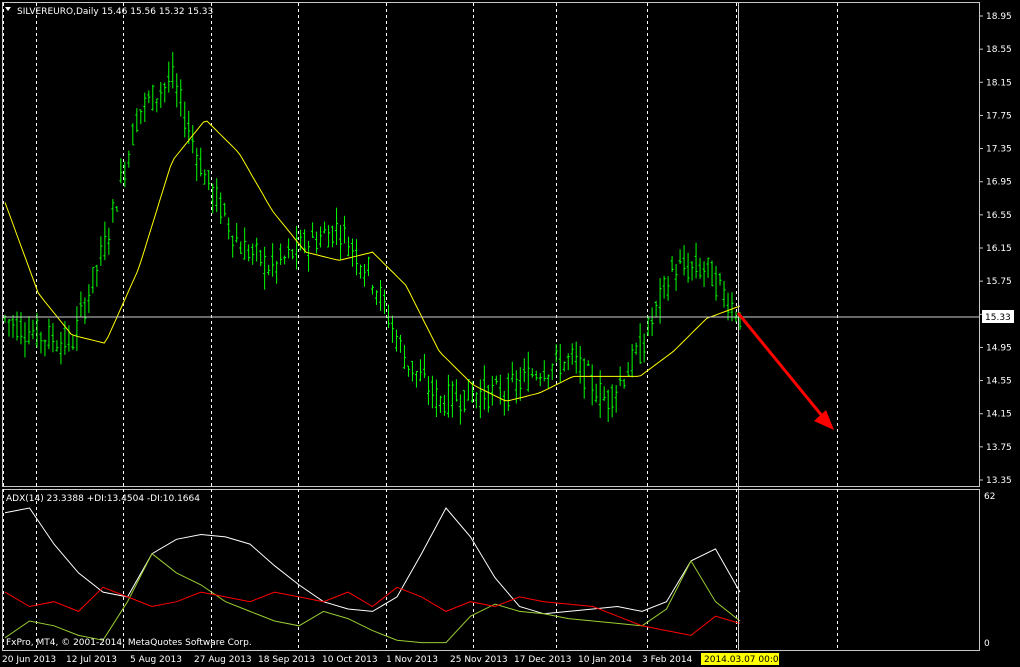 The height and width of the screenshot is (667, 1020). What do you see at coordinates (999, 17) in the screenshot?
I see `y-tick-label: 18.95` at bounding box center [999, 17].